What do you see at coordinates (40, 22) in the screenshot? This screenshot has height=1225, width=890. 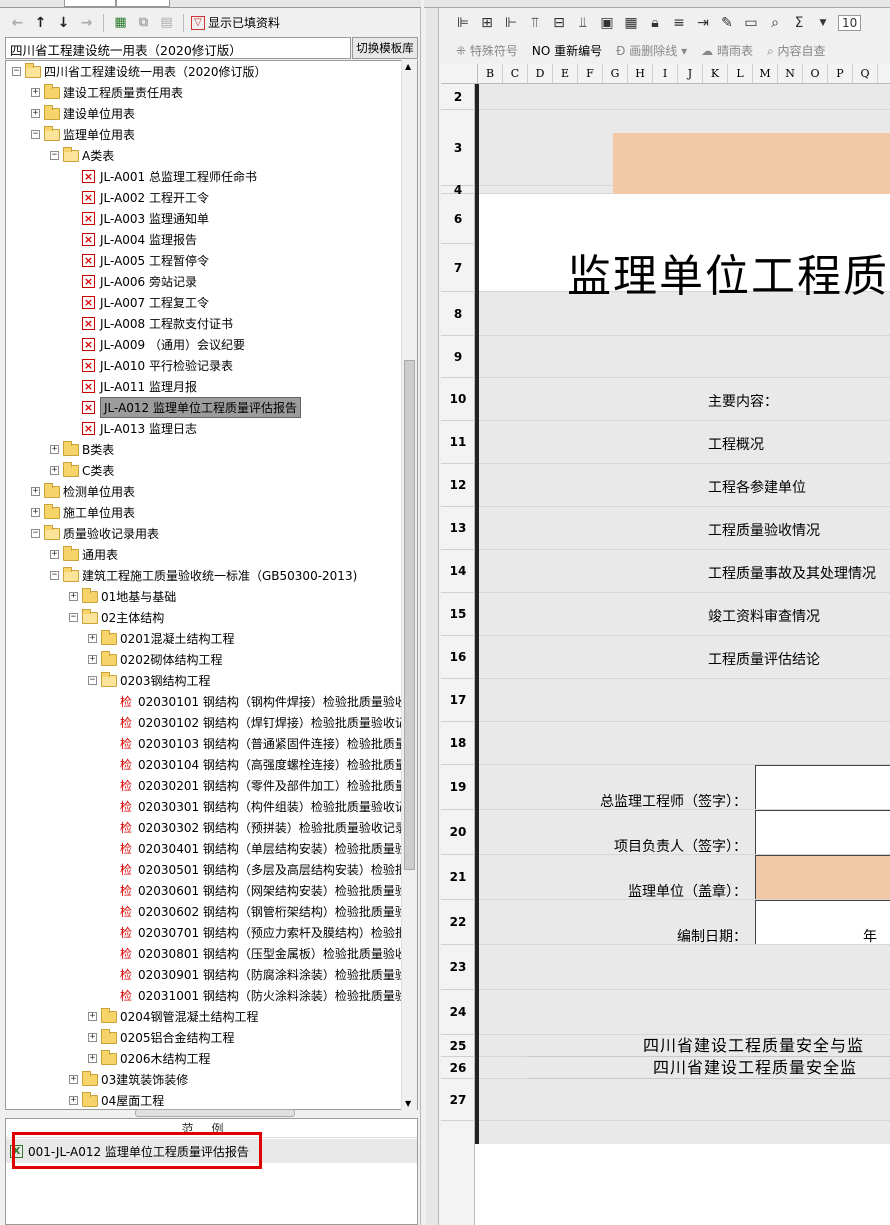 I see `up-arrow-icon: ↑` at bounding box center [40, 22].